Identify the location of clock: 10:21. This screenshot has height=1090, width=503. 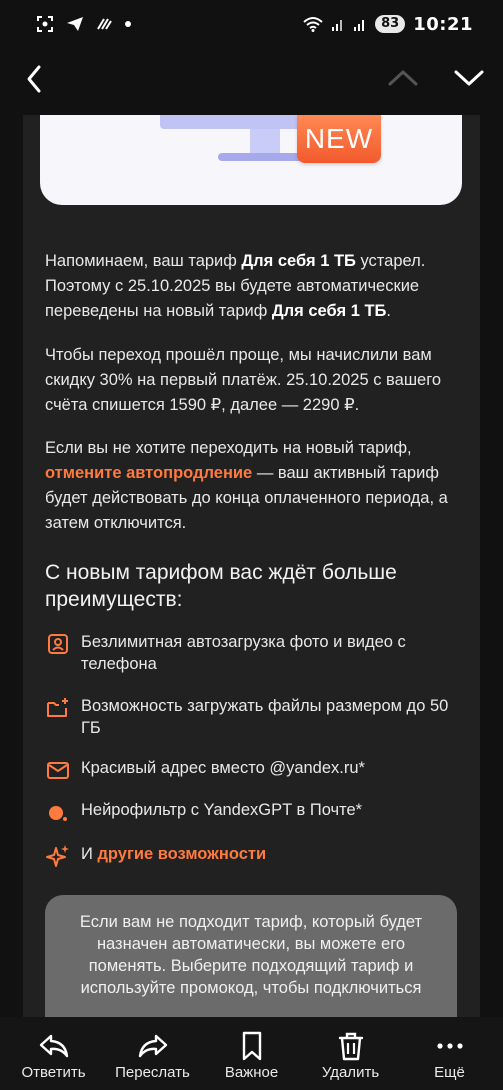
(443, 24).